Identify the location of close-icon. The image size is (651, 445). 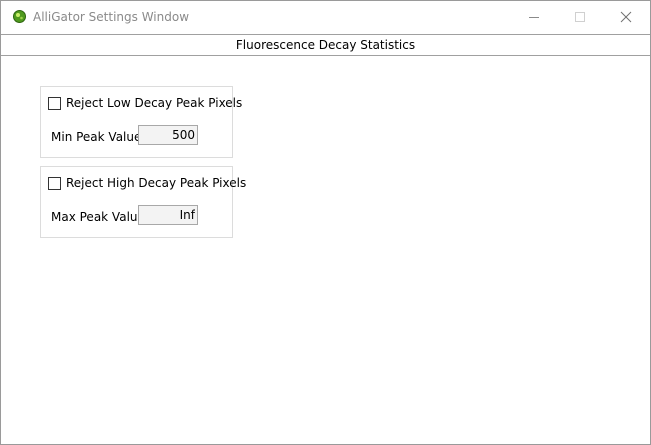
(626, 17).